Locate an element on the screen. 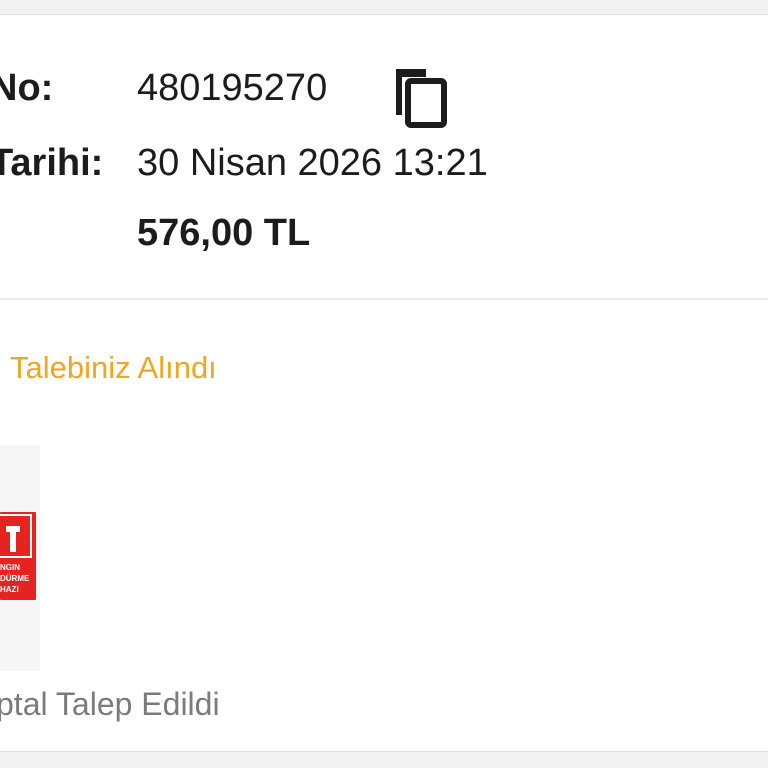 Image resolution: width=768 pixels, height=768 pixels. item-status-text: Talebiniz Alındı is located at coordinates (113, 367).